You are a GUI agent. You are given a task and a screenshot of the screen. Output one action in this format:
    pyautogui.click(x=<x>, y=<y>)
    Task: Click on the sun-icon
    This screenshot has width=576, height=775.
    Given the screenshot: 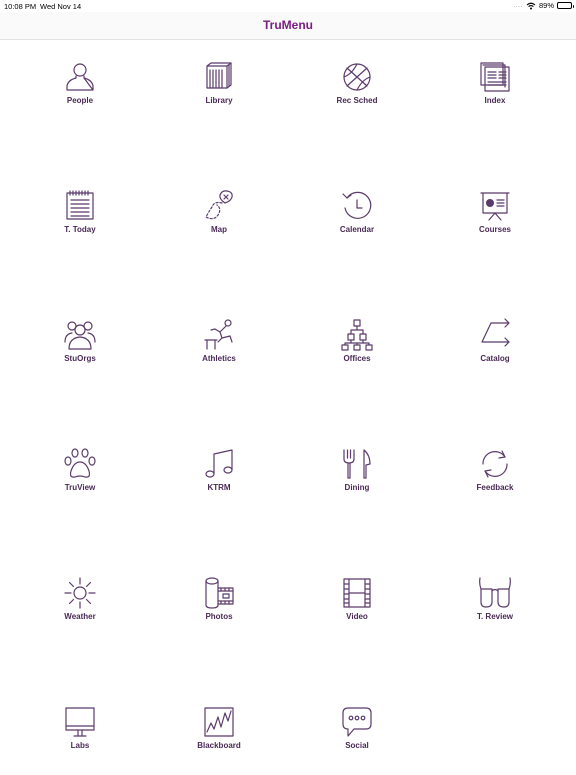 What is the action you would take?
    pyautogui.click(x=80, y=593)
    